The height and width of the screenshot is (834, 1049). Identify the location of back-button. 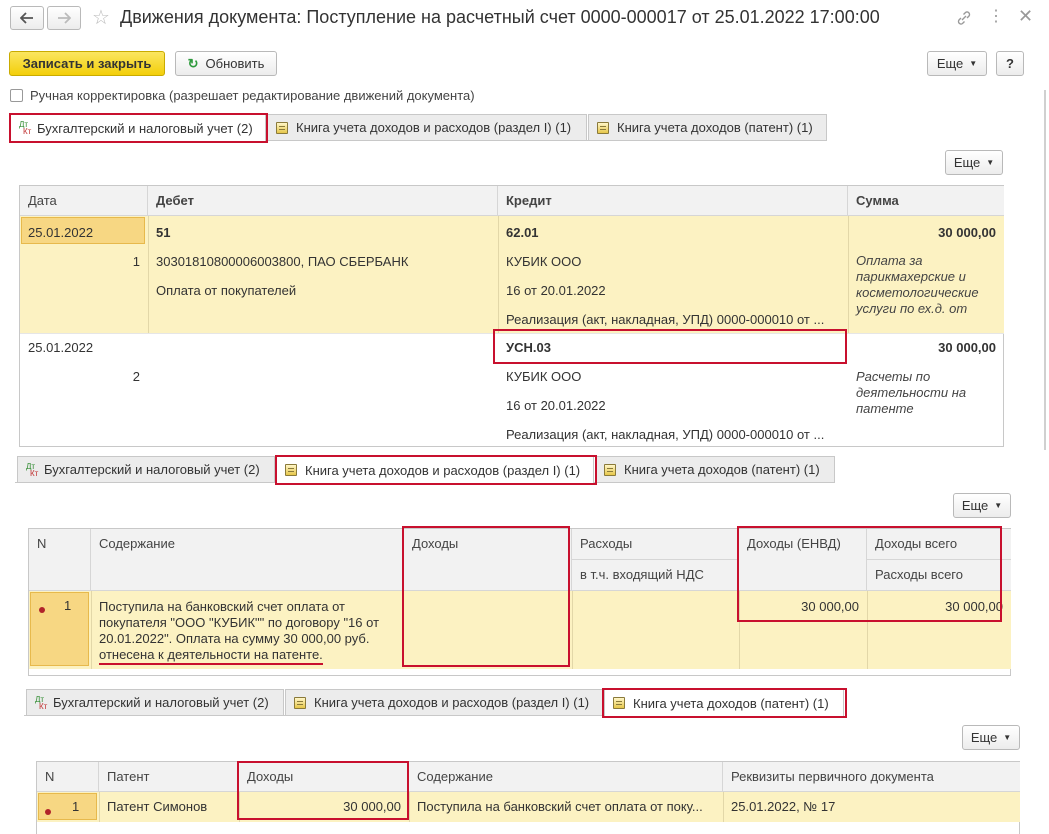
(27, 18).